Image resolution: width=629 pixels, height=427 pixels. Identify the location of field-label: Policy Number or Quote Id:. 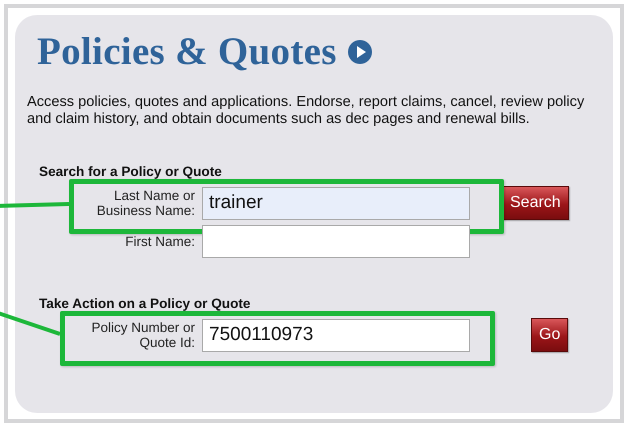
(142, 335).